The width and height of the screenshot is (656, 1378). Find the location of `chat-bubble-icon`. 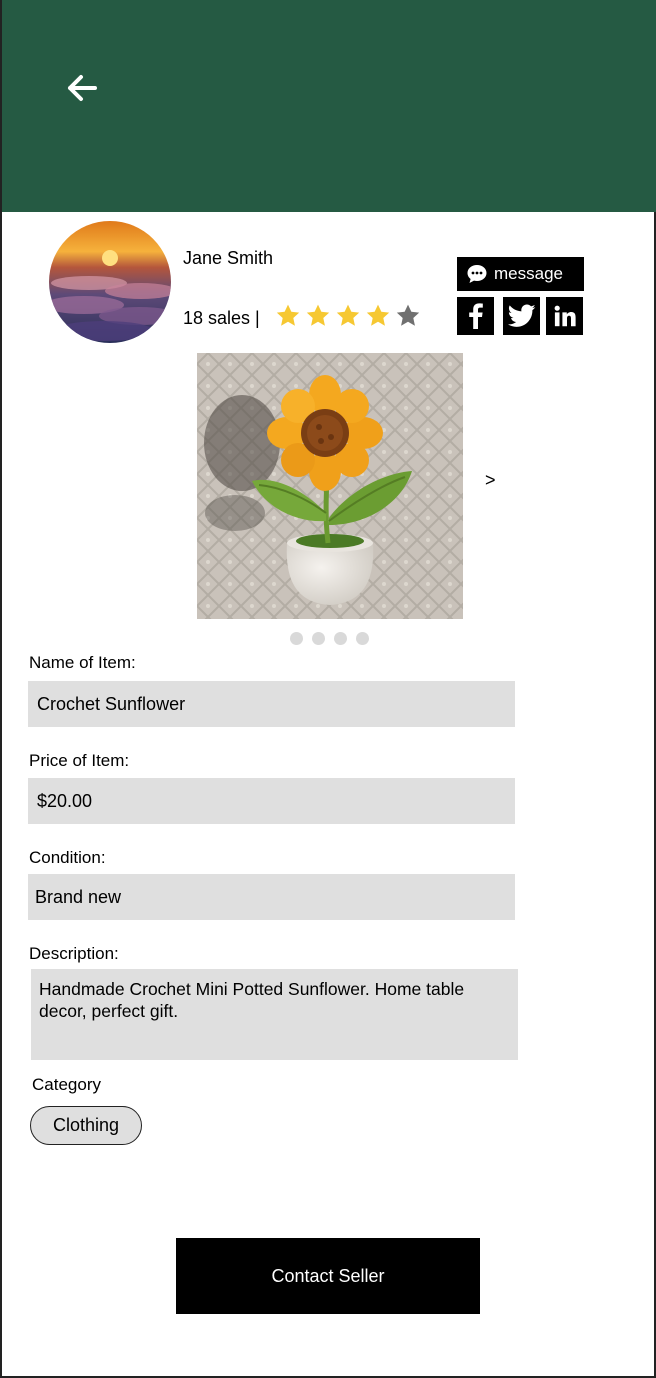

chat-bubble-icon is located at coordinates (477, 274).